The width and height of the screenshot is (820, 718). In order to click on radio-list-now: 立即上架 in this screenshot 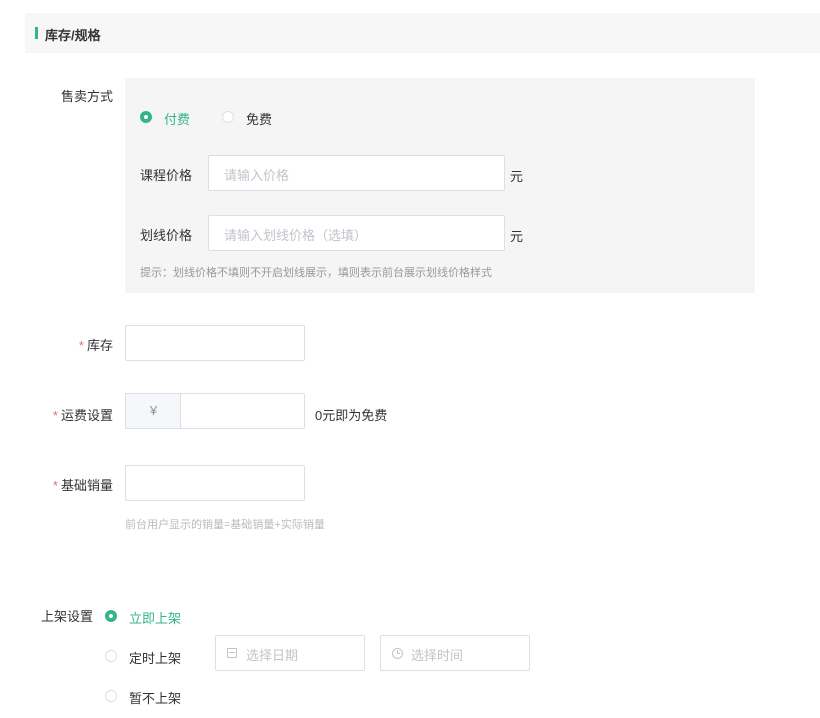, I will do `click(155, 616)`.